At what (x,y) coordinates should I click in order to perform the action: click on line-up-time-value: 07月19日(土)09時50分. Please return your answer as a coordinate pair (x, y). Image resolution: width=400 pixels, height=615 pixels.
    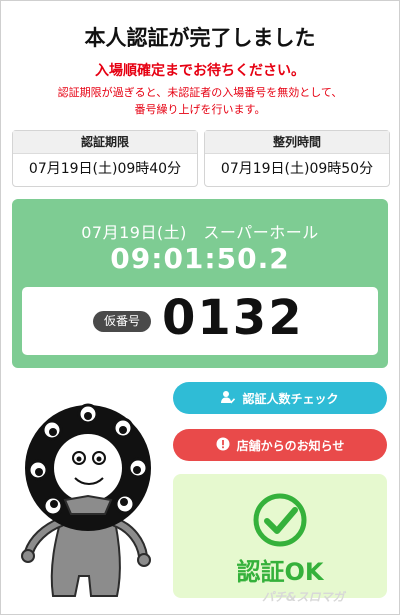
    Looking at the image, I should click on (297, 169).